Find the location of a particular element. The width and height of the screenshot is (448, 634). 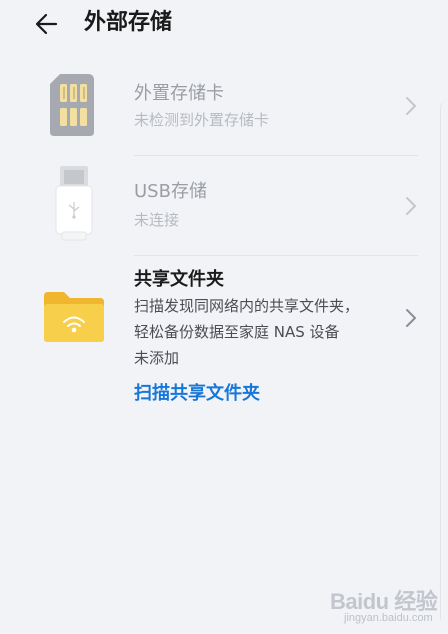

shared-folder-icon is located at coordinates (74, 319).